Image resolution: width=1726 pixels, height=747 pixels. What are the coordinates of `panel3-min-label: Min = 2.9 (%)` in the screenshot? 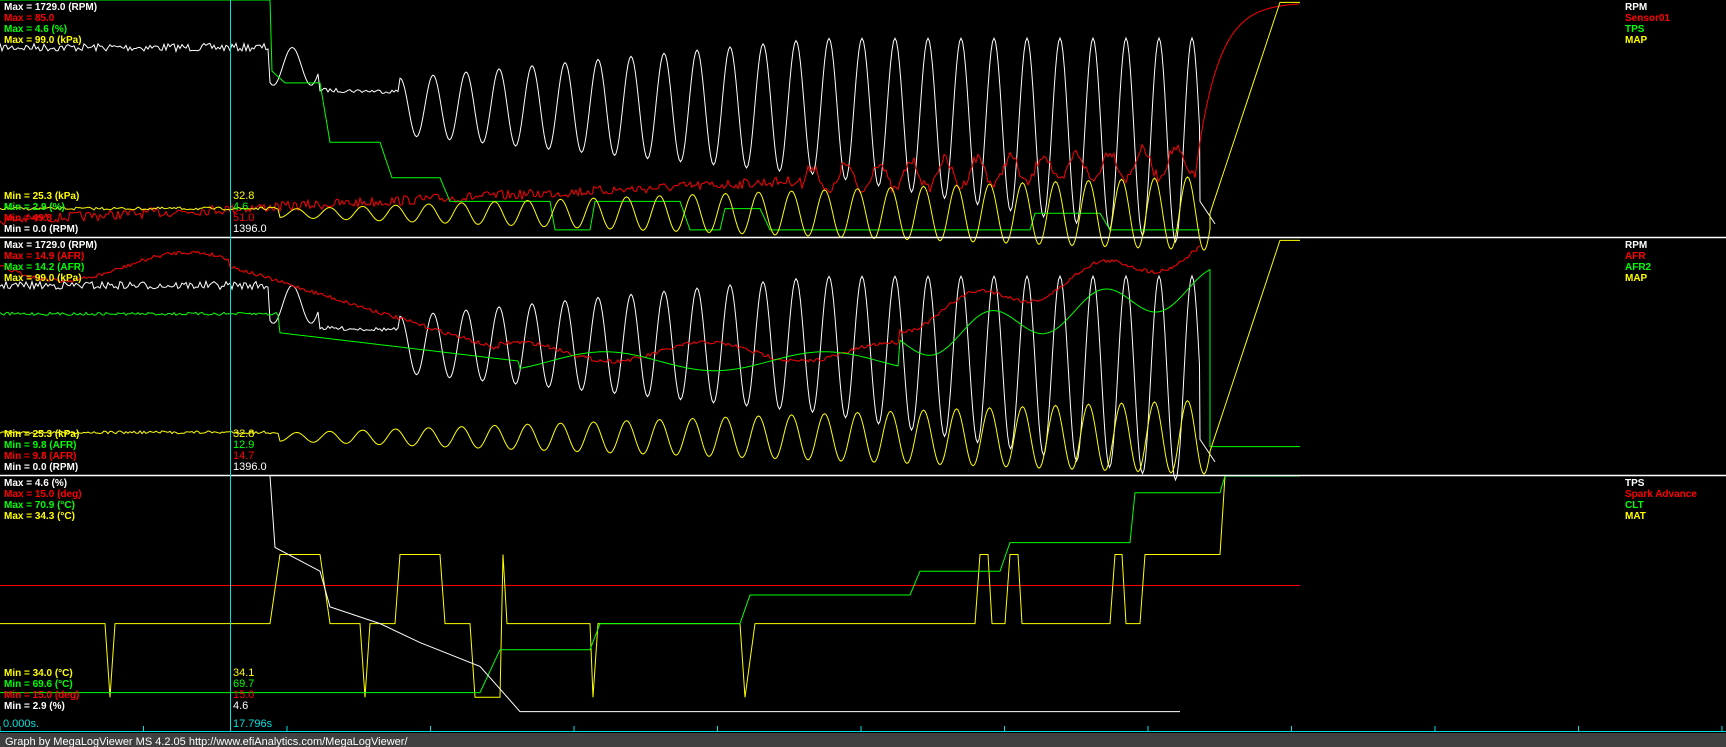 It's located at (34, 706).